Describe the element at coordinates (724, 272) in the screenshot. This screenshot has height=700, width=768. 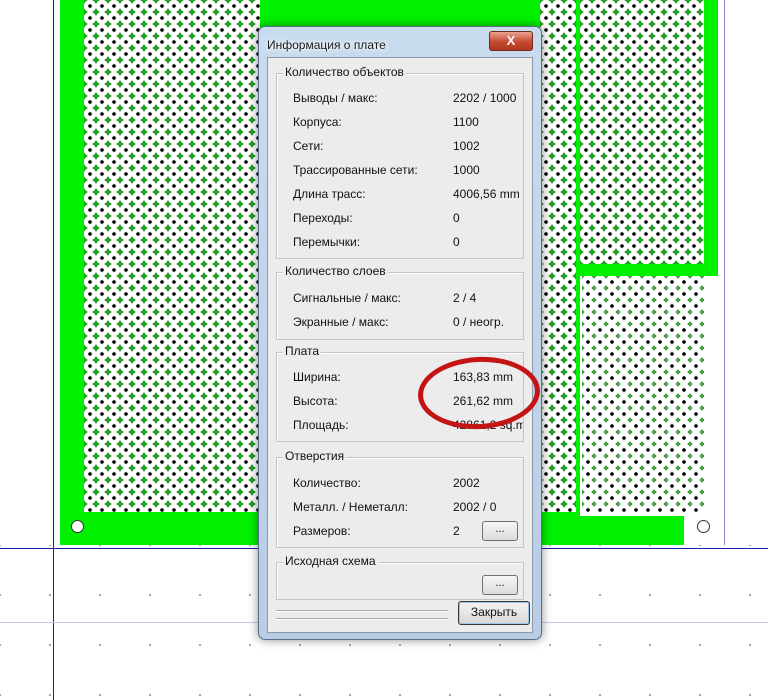
I see `board-outline-right` at that location.